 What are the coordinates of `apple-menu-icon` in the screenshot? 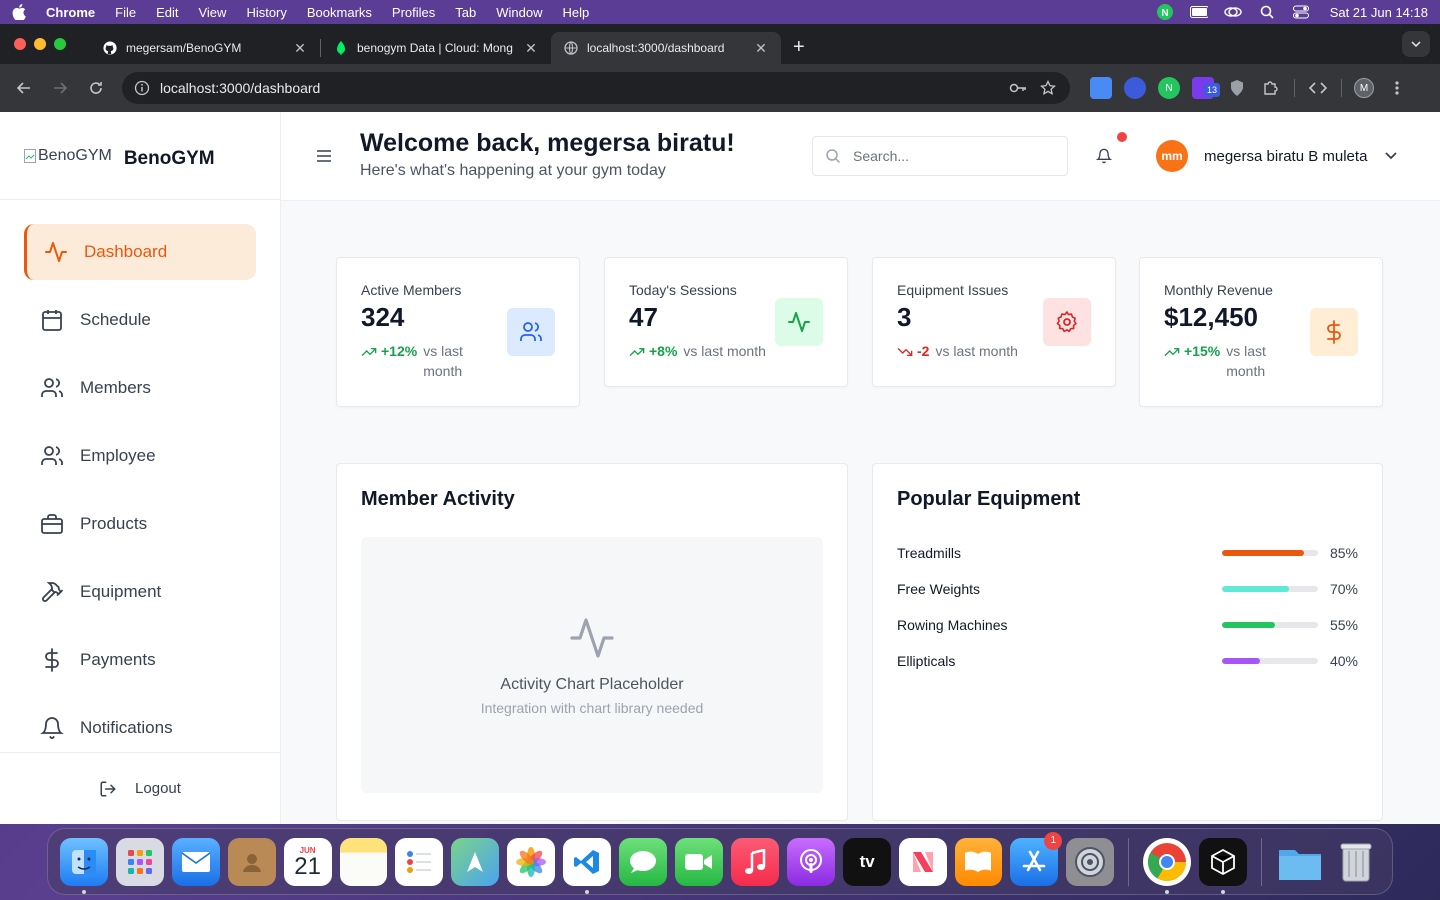 It's located at (20, 12).